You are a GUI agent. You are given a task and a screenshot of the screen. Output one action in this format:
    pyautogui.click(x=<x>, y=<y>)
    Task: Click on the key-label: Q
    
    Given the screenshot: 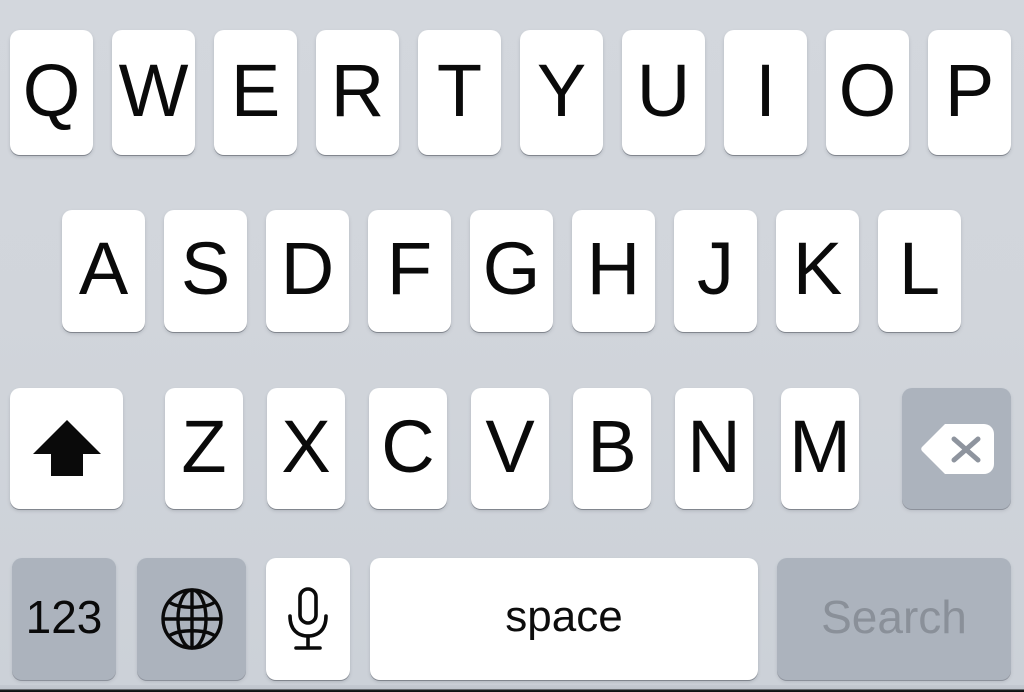 What is the action you would take?
    pyautogui.click(x=51, y=90)
    